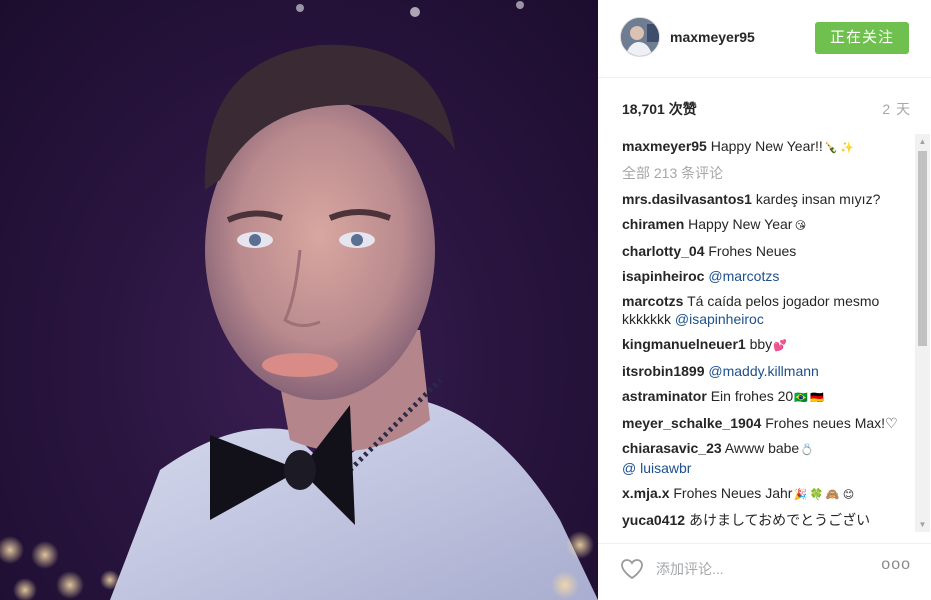 The height and width of the screenshot is (600, 931). Describe the element at coordinates (922, 248) in the screenshot. I see `scrollbar-thumb` at that location.